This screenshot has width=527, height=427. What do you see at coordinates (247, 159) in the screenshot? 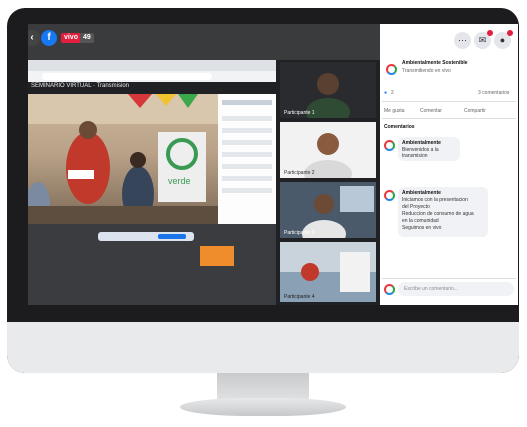
I see `side-panel` at bounding box center [247, 159].